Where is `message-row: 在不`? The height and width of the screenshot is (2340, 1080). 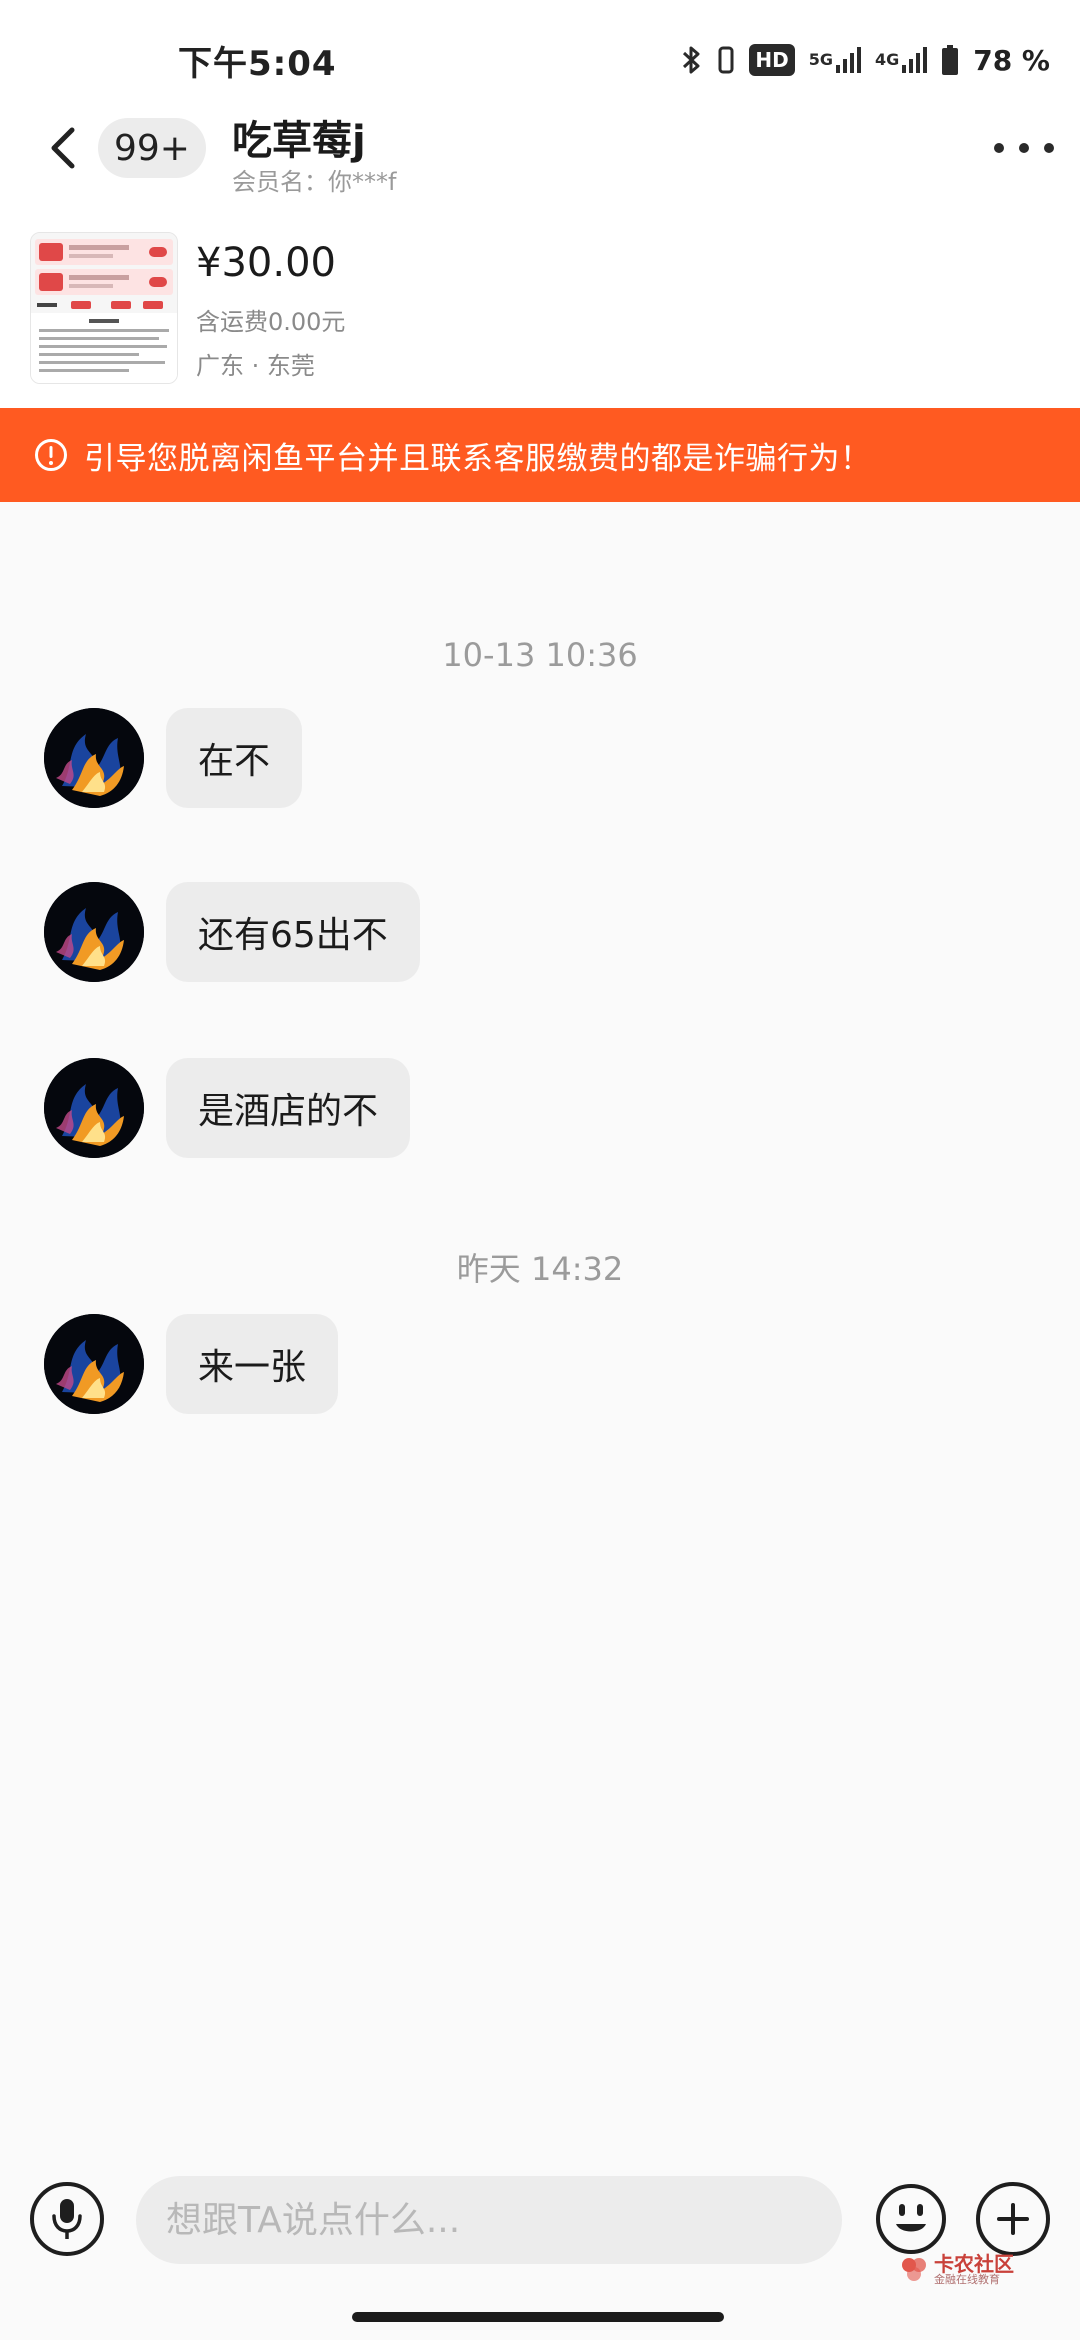 message-row: 在不 is located at coordinates (173, 758).